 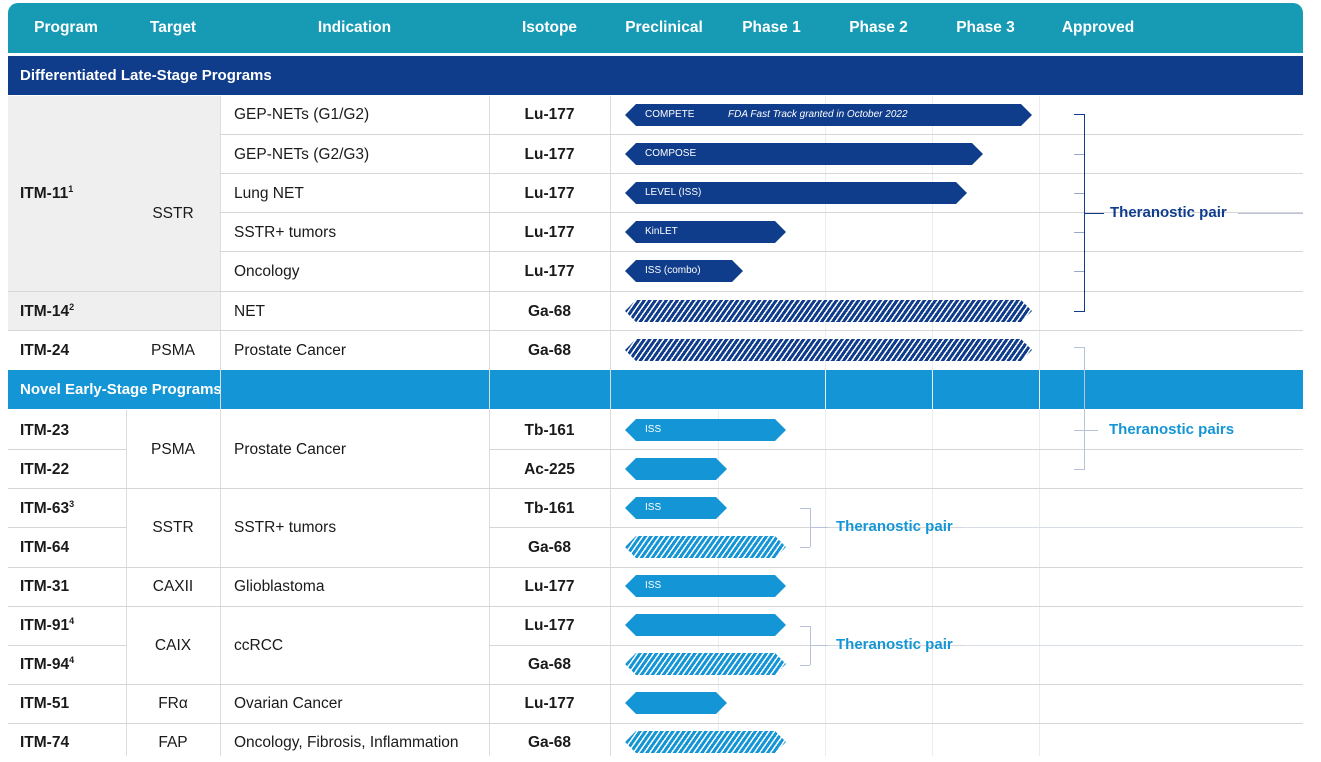 I want to click on bar-label: COMPETE, so click(x=670, y=114).